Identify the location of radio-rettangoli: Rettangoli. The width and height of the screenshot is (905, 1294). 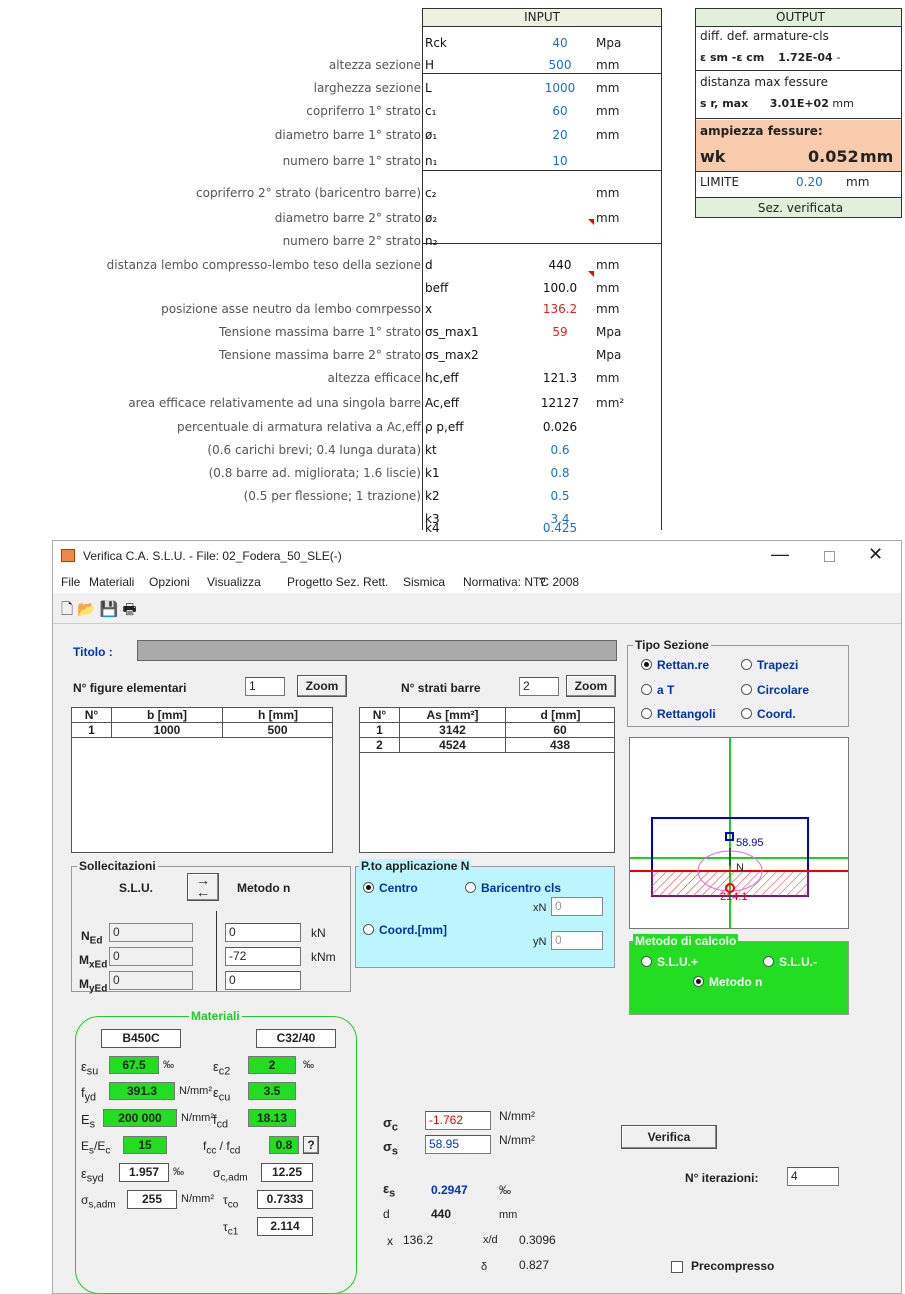
(678, 714).